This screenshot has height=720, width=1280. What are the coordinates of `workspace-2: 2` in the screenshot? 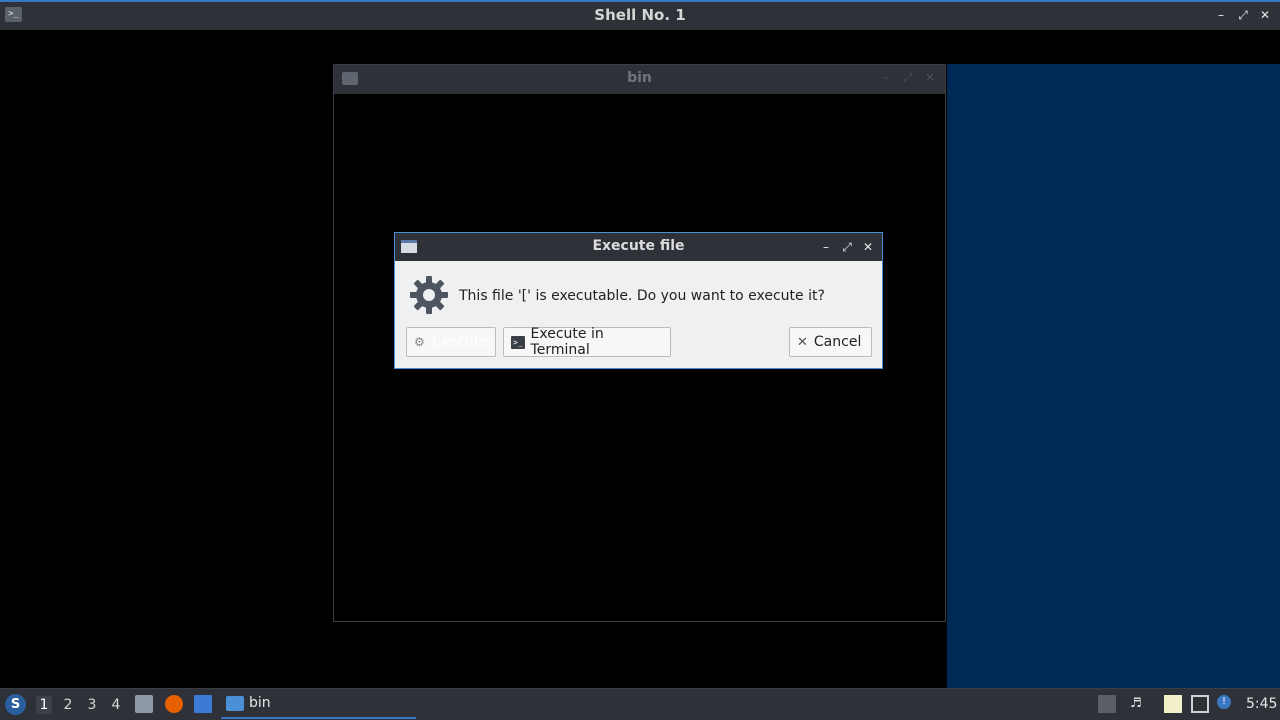 It's located at (68, 705).